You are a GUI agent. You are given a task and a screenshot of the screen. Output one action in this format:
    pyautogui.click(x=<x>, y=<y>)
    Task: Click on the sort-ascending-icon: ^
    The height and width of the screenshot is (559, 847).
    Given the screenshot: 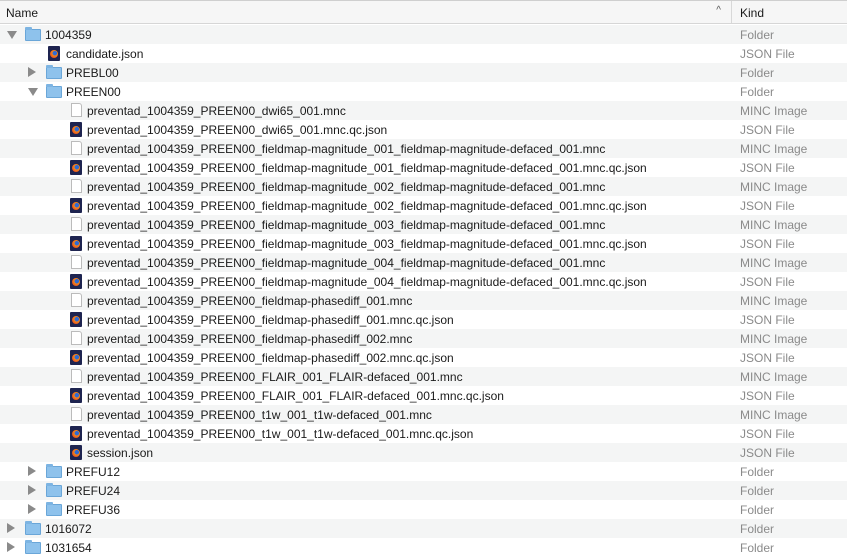 What is the action you would take?
    pyautogui.click(x=718, y=10)
    